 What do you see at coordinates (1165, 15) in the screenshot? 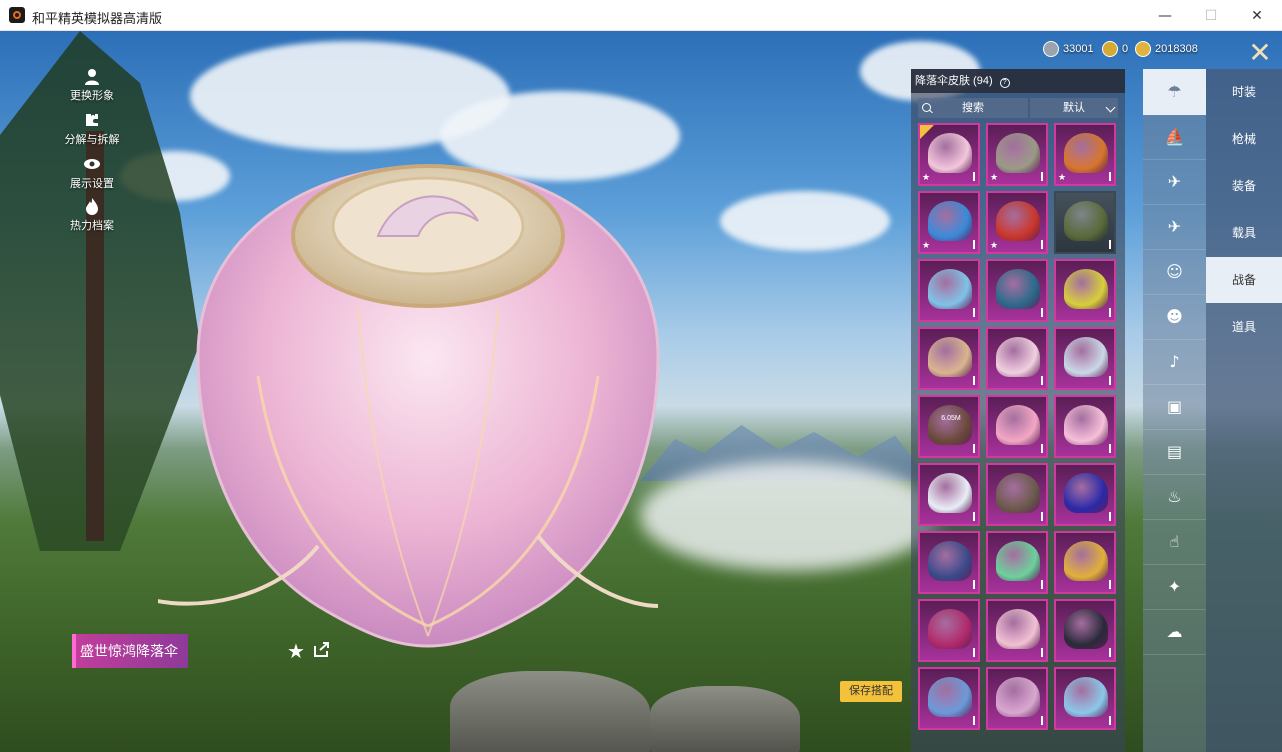
I see `minimize-button: —` at bounding box center [1165, 15].